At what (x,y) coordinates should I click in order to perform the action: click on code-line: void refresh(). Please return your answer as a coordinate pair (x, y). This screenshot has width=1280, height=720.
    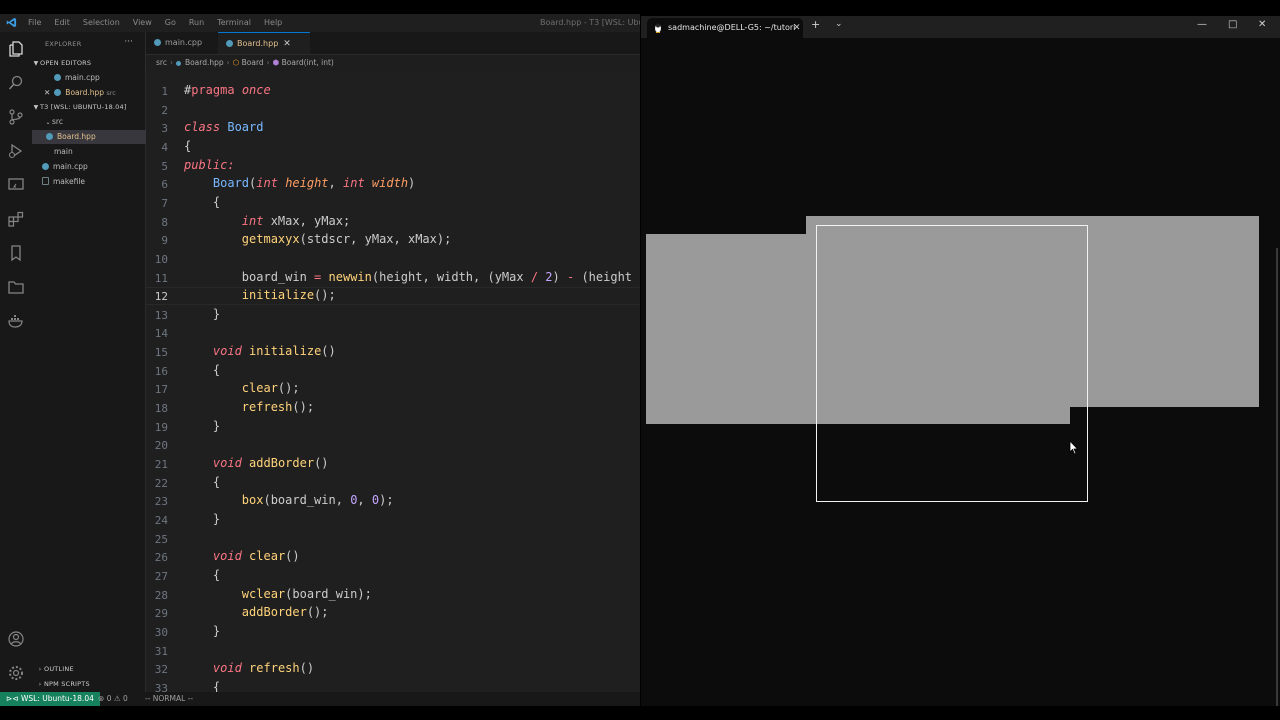
    Looking at the image, I should click on (249, 668).